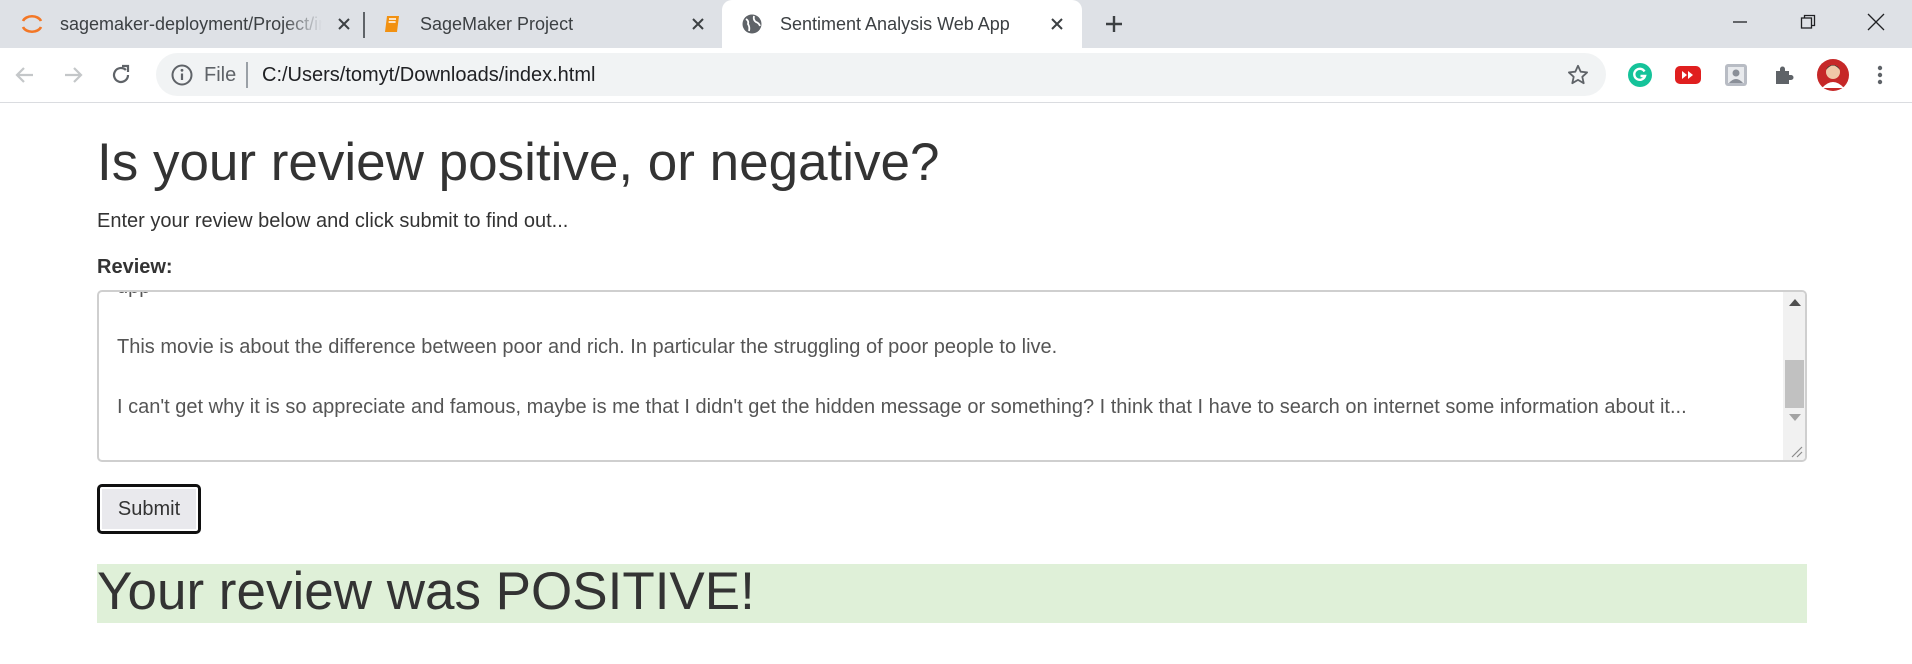 Image resolution: width=1912 pixels, height=664 pixels. I want to click on profile-extension-icon, so click(1736, 75).